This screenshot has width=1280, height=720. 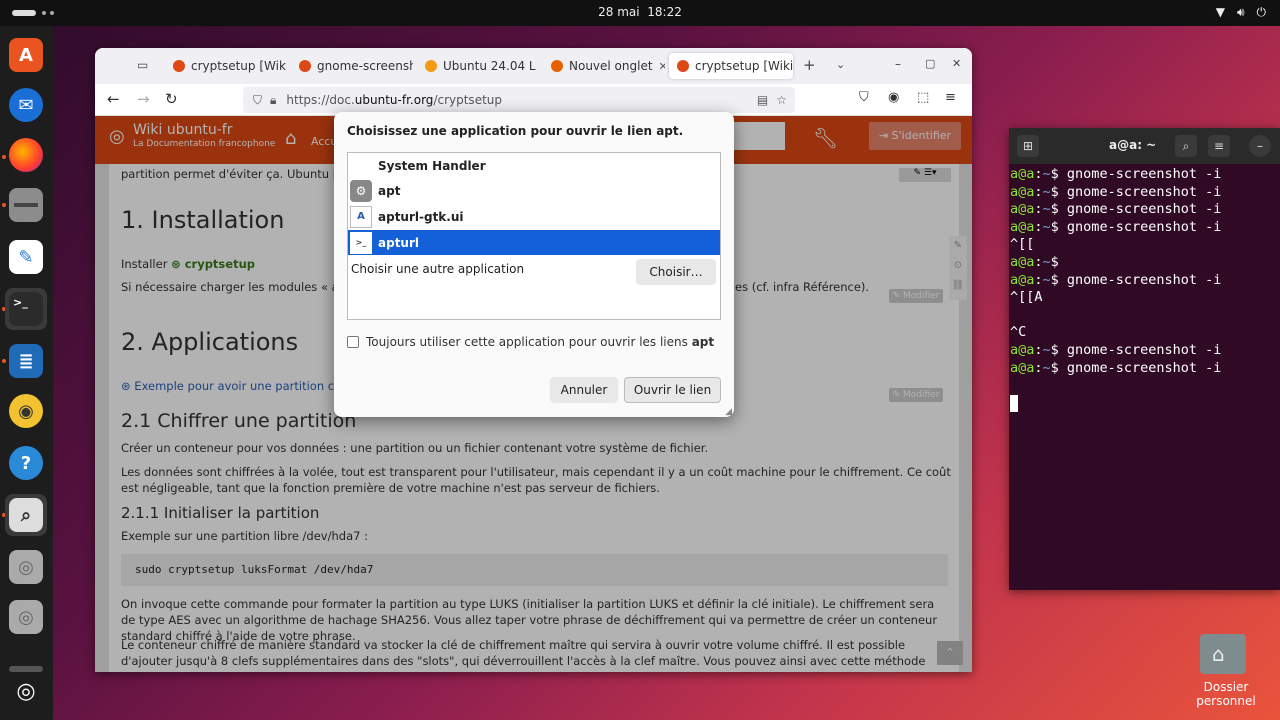 What do you see at coordinates (672, 390) in the screenshot?
I see `open-link-button: Ouvrir le lien` at bounding box center [672, 390].